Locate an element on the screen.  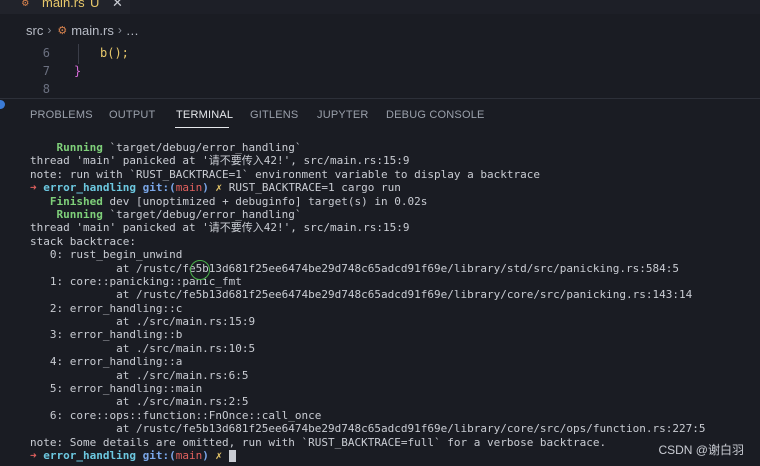
backtrace-line: 4: error_handling::a is located at coordinates (106, 362).